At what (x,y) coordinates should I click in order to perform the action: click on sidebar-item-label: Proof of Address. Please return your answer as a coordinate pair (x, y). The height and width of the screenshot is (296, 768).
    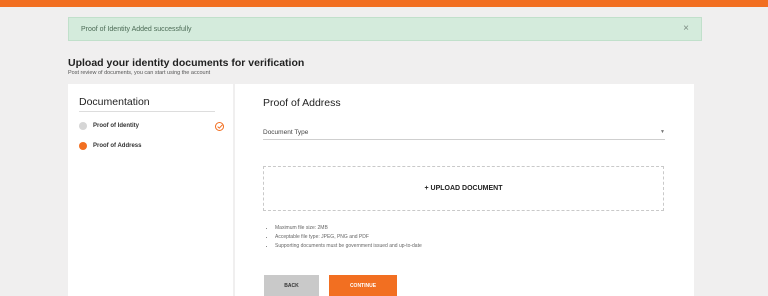
    Looking at the image, I should click on (117, 146).